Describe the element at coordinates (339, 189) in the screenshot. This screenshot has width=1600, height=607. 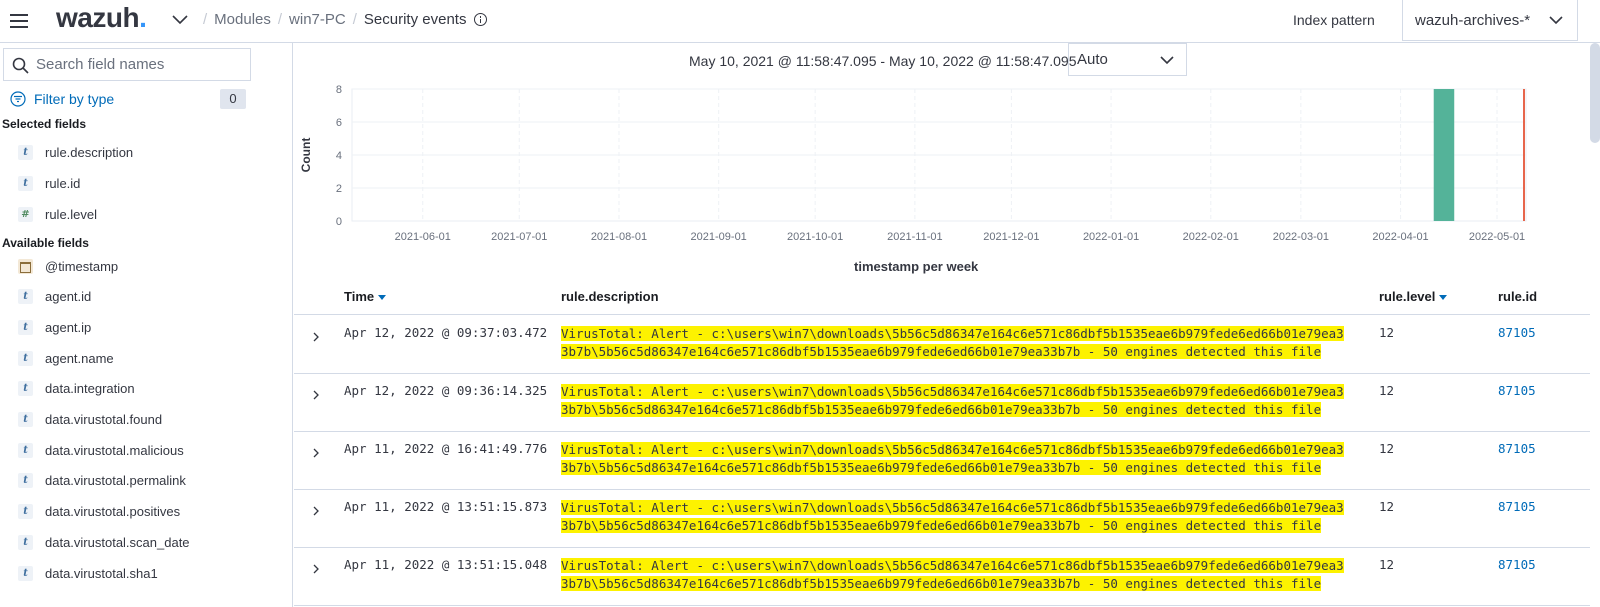
I see `y-tick-label: 2` at that location.